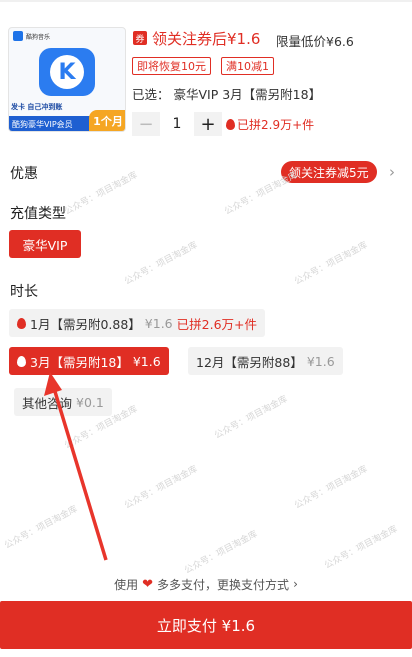 The image size is (412, 657). I want to click on pay-now-button: 立即支付 ¥1.6, so click(206, 625).